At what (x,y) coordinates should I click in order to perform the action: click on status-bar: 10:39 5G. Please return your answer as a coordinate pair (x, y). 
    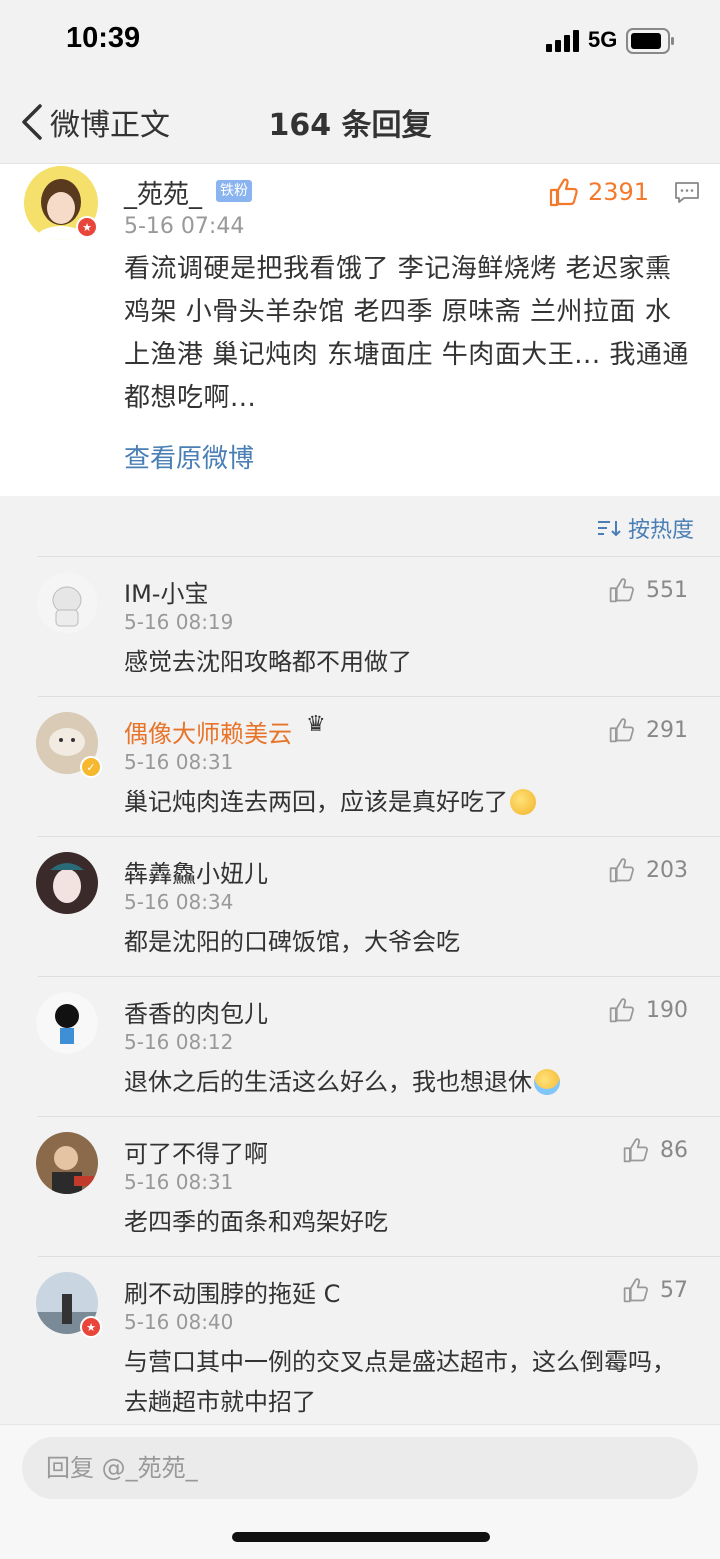
    Looking at the image, I should click on (360, 40).